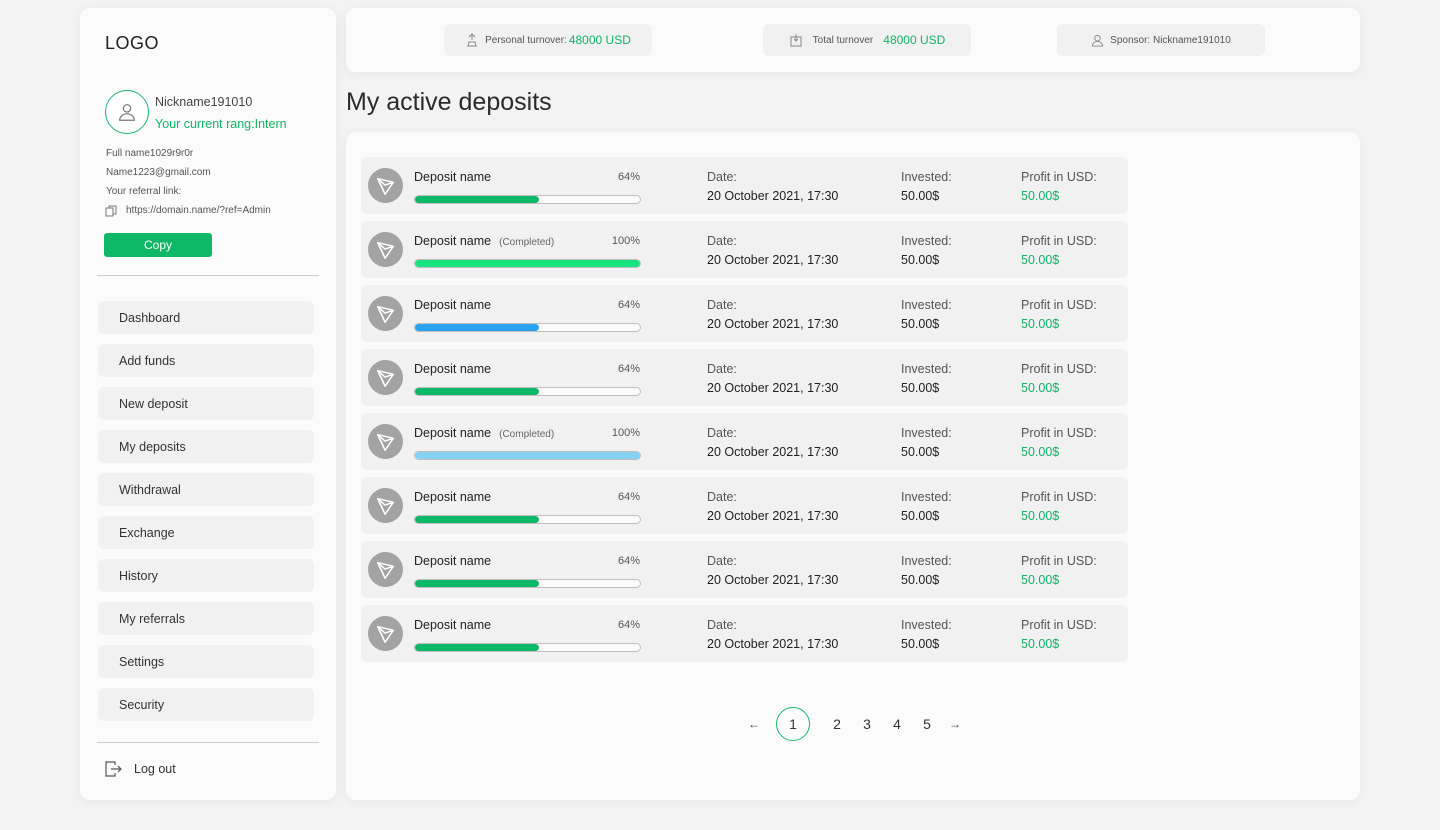 The width and height of the screenshot is (1440, 830). What do you see at coordinates (599, 40) in the screenshot?
I see `personal-turnover-value: 48000 USD` at bounding box center [599, 40].